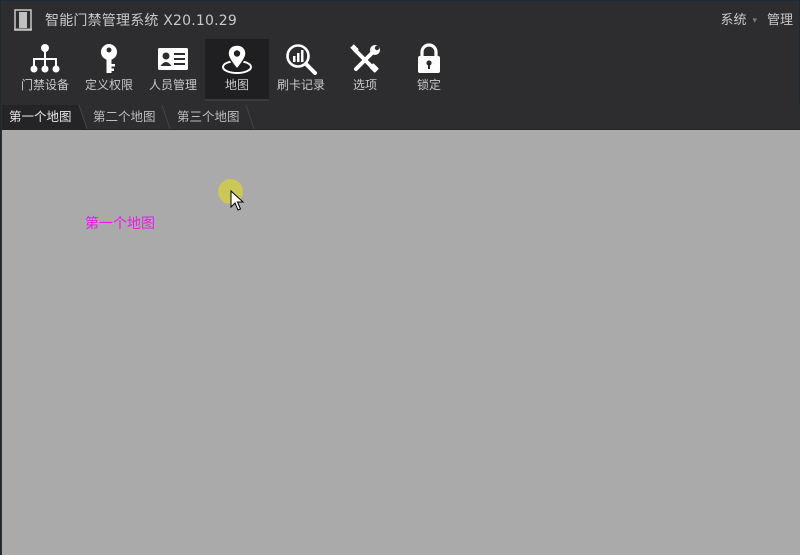  I want to click on main-toolbar: 门禁设备 定义权限 人员管理 地图 刷卡记录 选项 锁定, so click(237, 70).